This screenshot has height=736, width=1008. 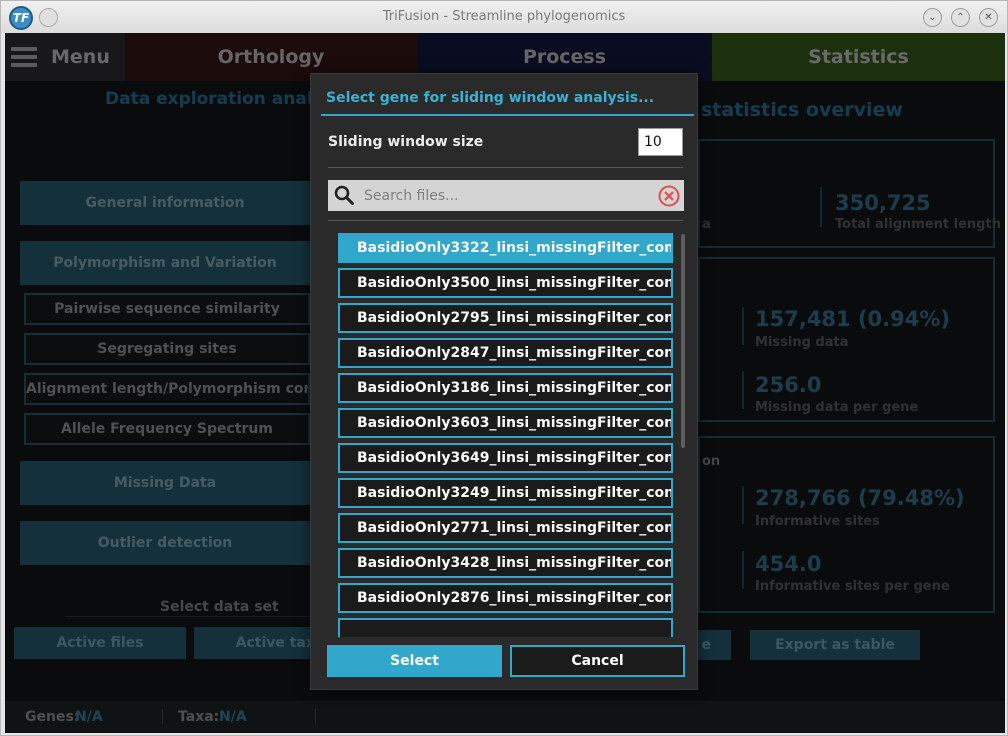 I want to click on title-underline, so click(x=507, y=115).